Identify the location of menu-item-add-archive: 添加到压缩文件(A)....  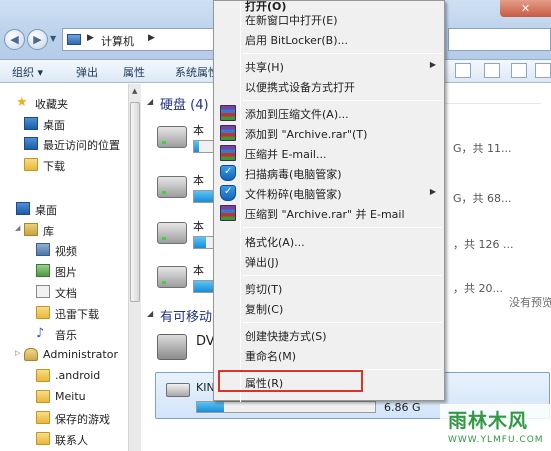
(330, 113).